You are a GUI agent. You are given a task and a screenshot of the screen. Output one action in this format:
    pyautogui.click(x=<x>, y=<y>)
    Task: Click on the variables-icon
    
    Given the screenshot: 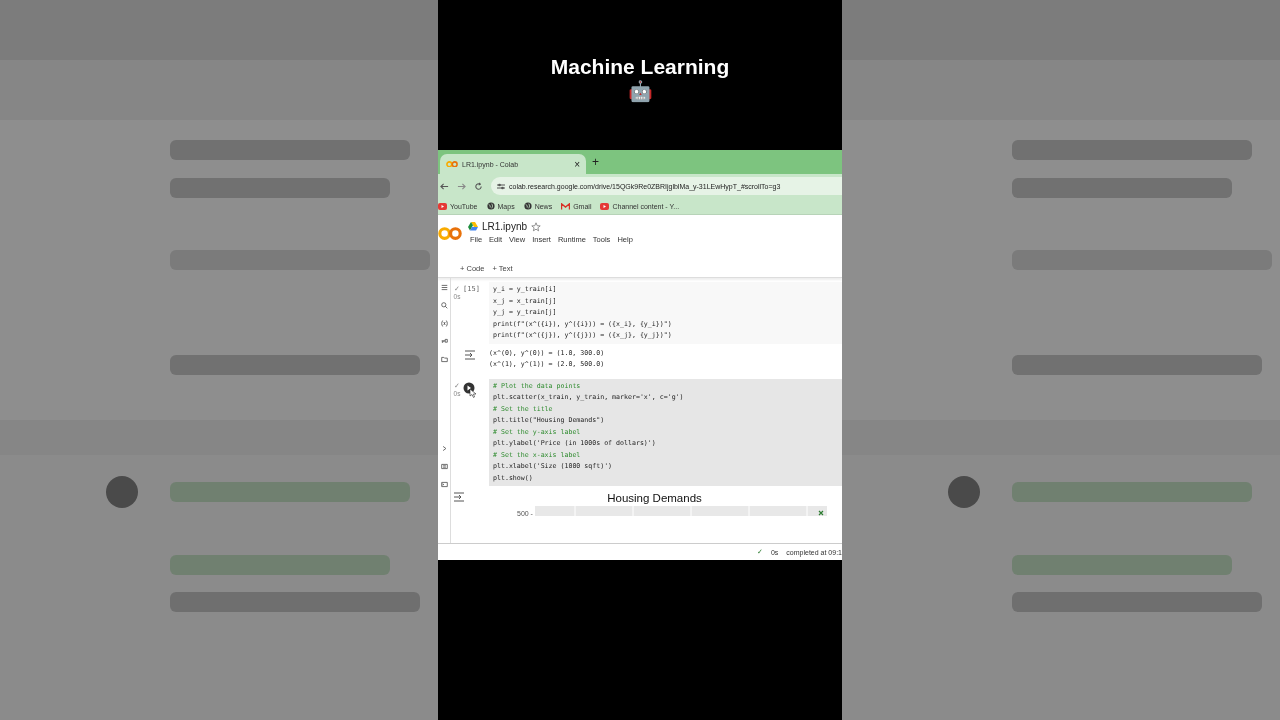 What is the action you would take?
    pyautogui.click(x=444, y=323)
    